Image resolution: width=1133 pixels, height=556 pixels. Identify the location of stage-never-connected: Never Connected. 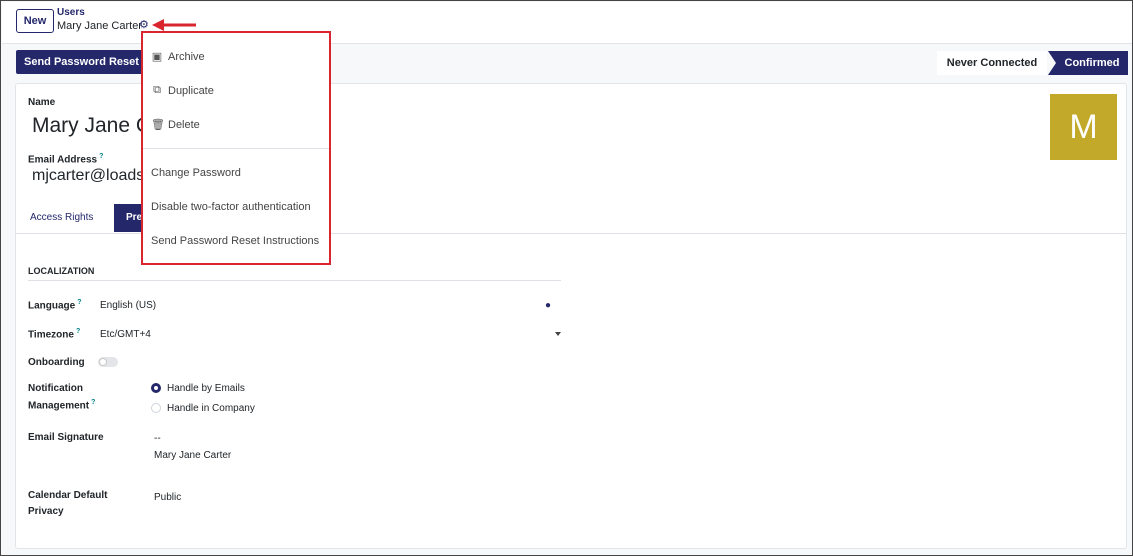
(992, 63).